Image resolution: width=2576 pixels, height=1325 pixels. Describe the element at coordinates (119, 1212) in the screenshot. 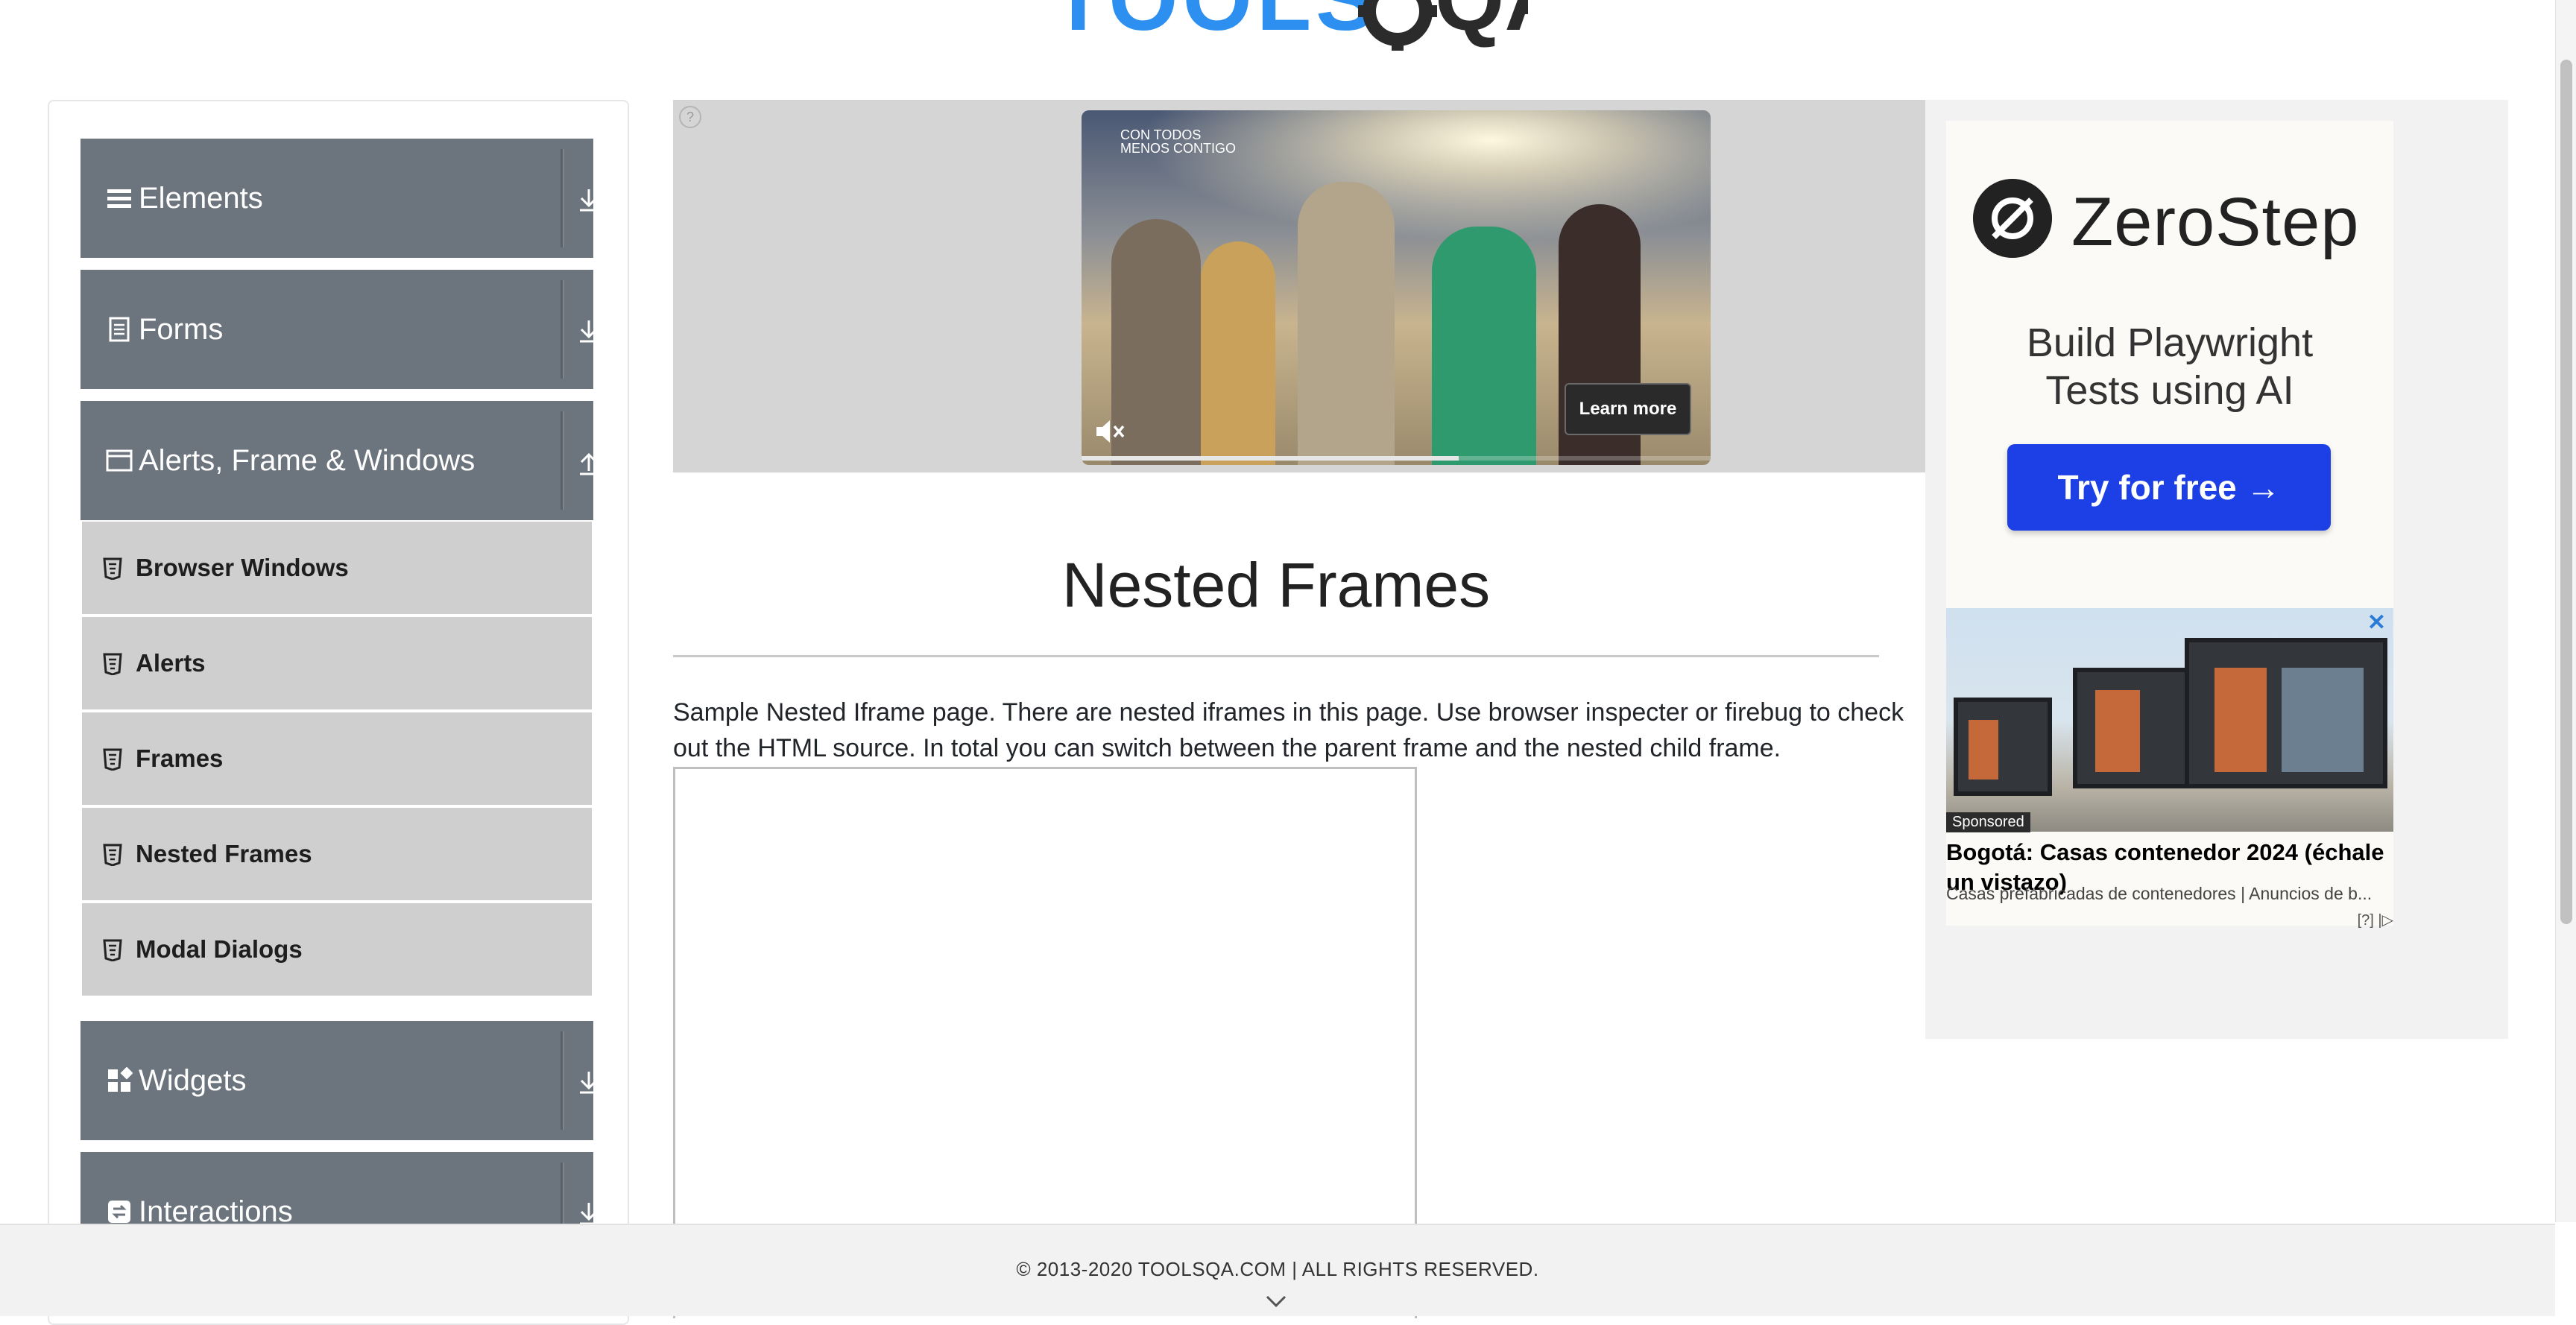

I see `interactions-icon` at that location.